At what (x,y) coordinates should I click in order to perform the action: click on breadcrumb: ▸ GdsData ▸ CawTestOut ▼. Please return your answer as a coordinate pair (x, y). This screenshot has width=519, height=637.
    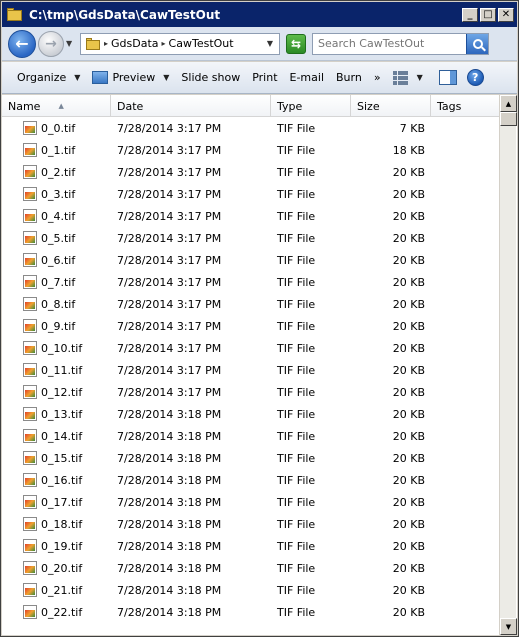
    Looking at the image, I should click on (180, 43).